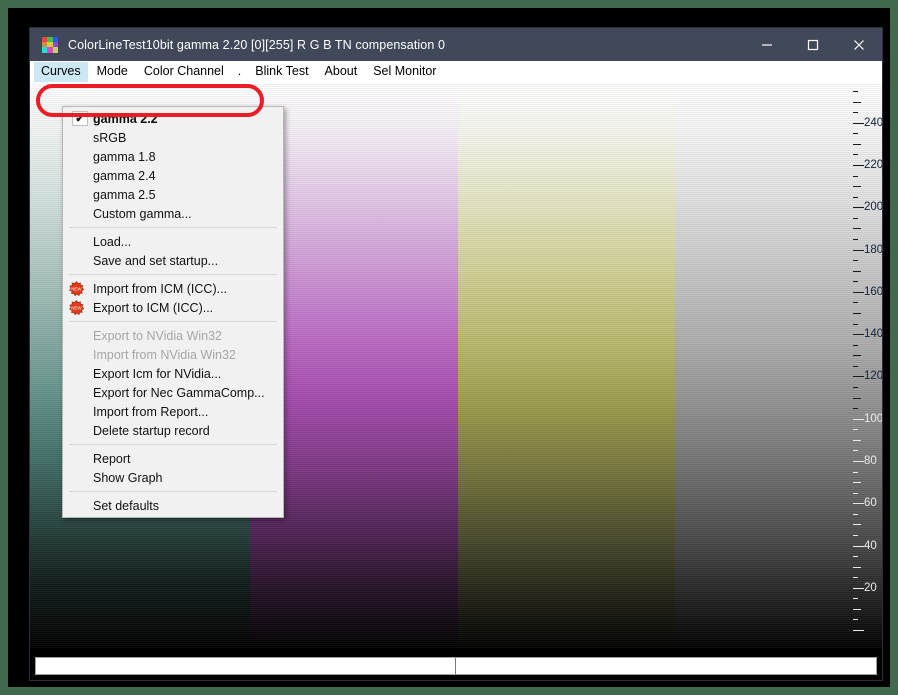  I want to click on menubar-item-sel-monitor: Sel Monitor, so click(404, 72).